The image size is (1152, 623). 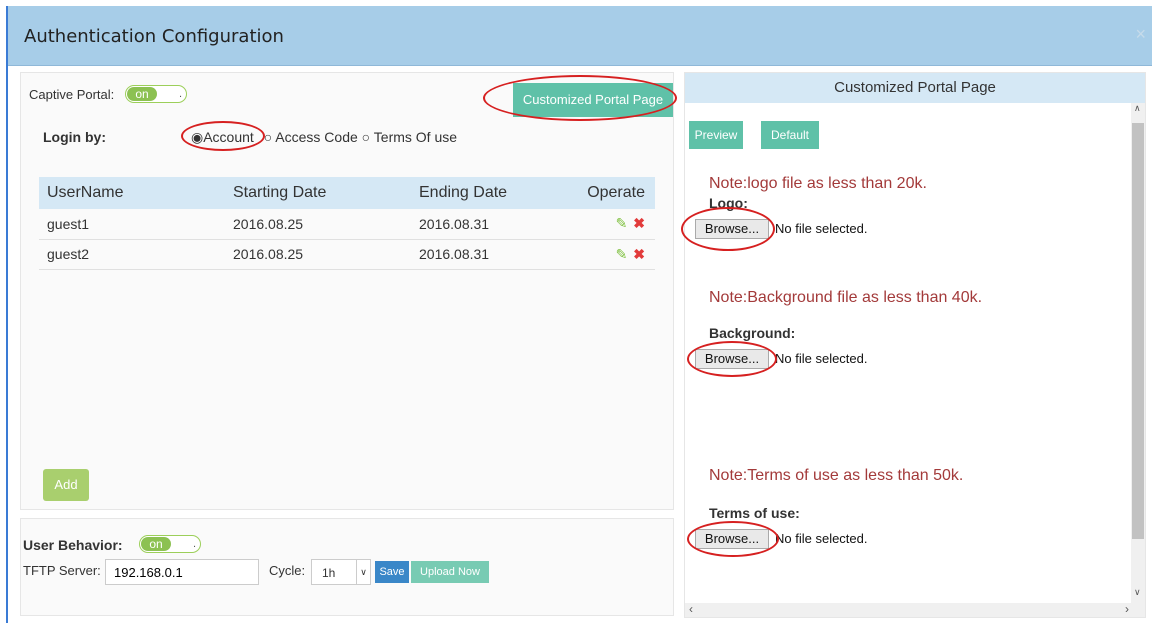 What do you see at coordinates (691, 609) in the screenshot?
I see `scroll-left-icon: ‹` at bounding box center [691, 609].